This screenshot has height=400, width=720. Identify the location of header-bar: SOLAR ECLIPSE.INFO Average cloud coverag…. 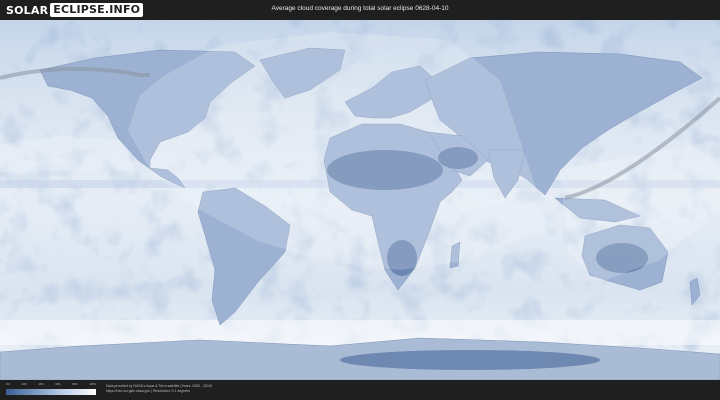
(360, 10).